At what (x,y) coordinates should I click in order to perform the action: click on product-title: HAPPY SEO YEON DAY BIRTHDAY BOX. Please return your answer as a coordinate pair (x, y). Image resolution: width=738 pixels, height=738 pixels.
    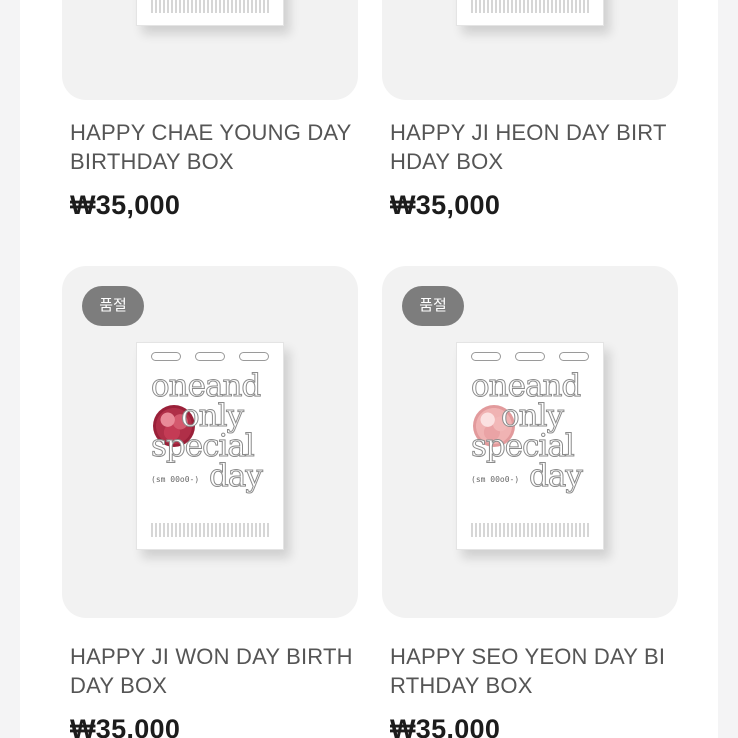
    Looking at the image, I should click on (535, 671).